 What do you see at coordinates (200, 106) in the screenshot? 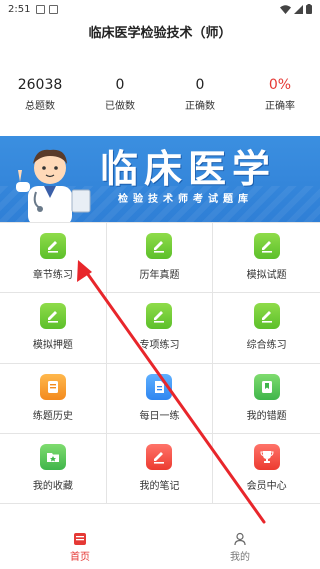
I see `stat-label: 正确数` at bounding box center [200, 106].